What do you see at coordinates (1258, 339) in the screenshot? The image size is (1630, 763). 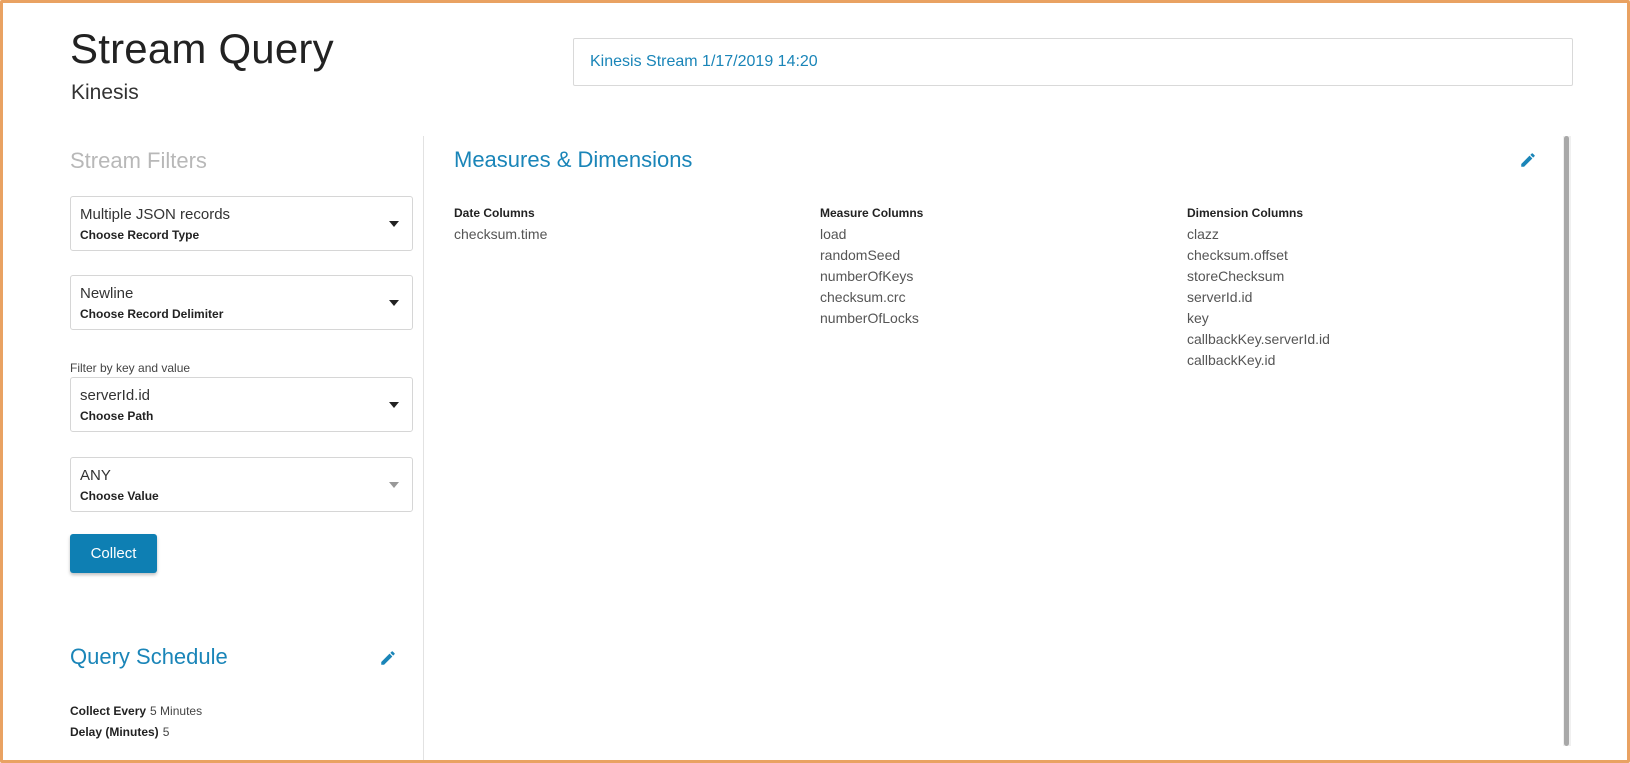 I see `list-item: callbackKey.serverId.id` at bounding box center [1258, 339].